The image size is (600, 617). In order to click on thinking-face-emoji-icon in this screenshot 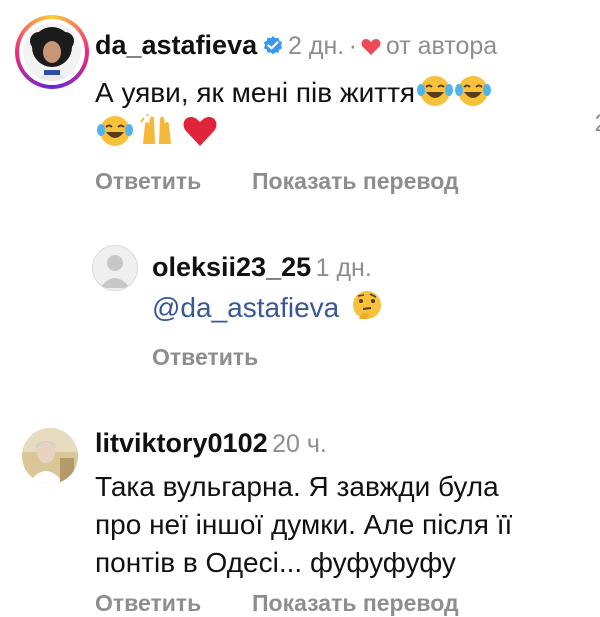, I will do `click(367, 311)`.